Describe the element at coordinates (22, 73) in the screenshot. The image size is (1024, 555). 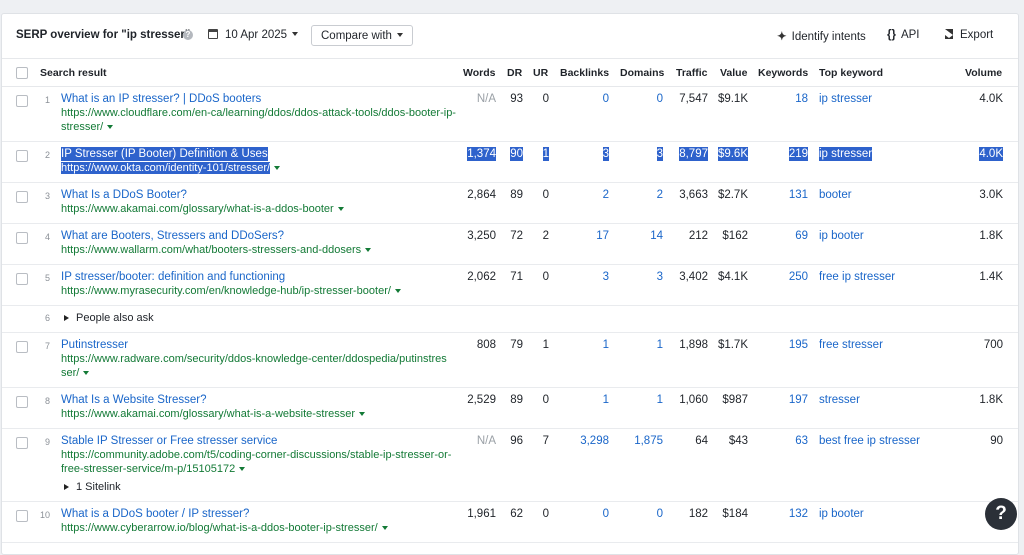
I see `select-all-checkbox` at that location.